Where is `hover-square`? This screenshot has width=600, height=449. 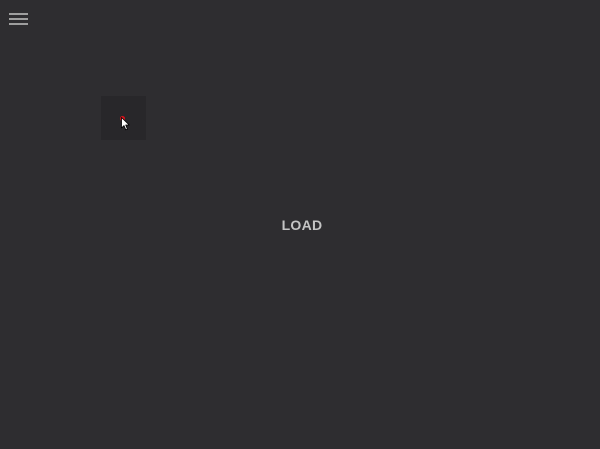 hover-square is located at coordinates (123, 118).